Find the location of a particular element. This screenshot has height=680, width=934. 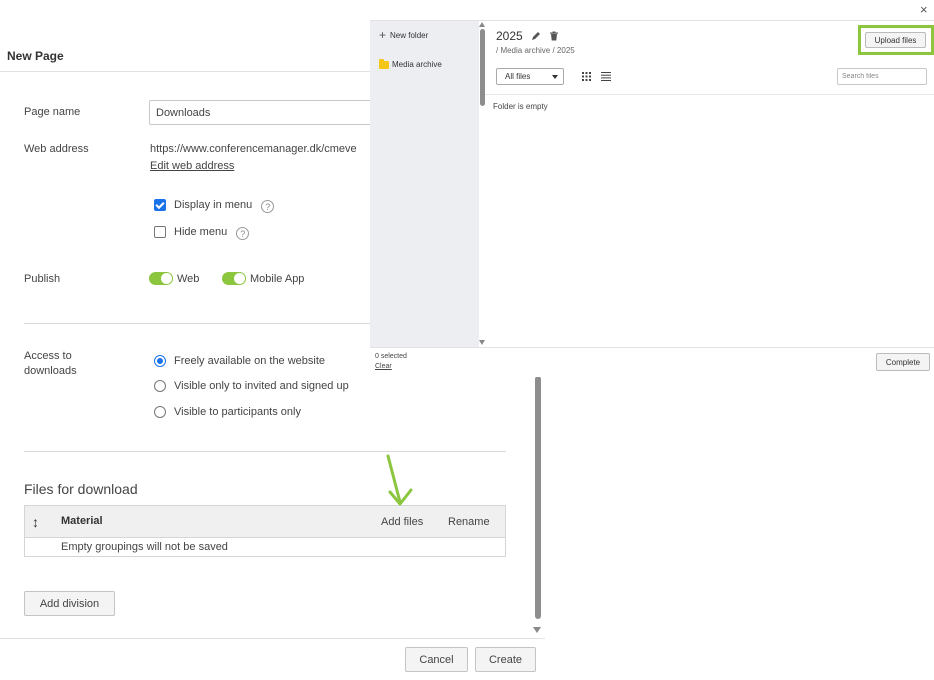

new-folder-button: + New folder is located at coordinates (404, 35).